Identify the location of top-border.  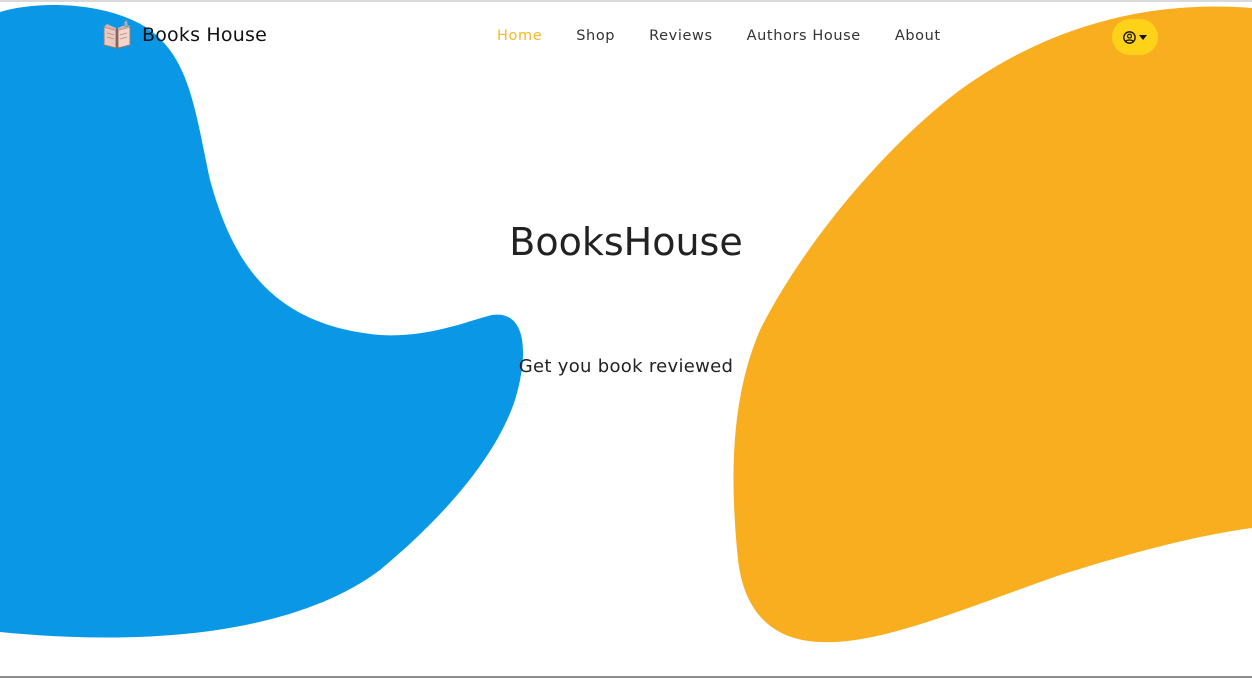
(626, 1).